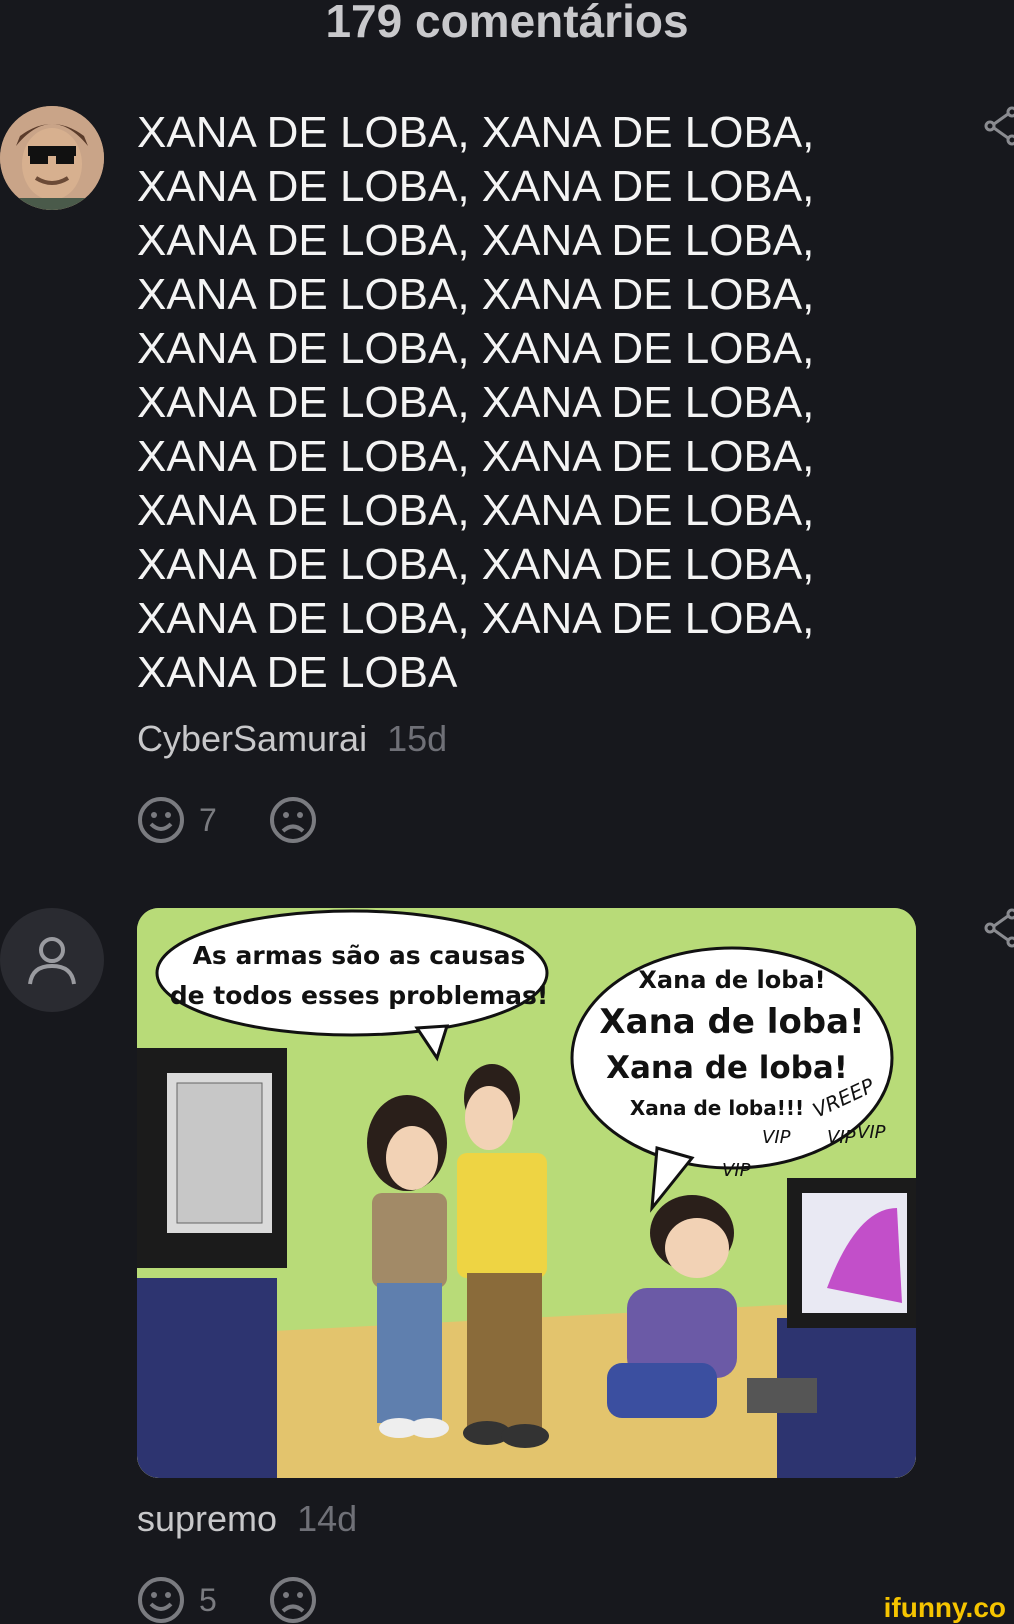  I want to click on avatar-portrait-icon, so click(52, 158).